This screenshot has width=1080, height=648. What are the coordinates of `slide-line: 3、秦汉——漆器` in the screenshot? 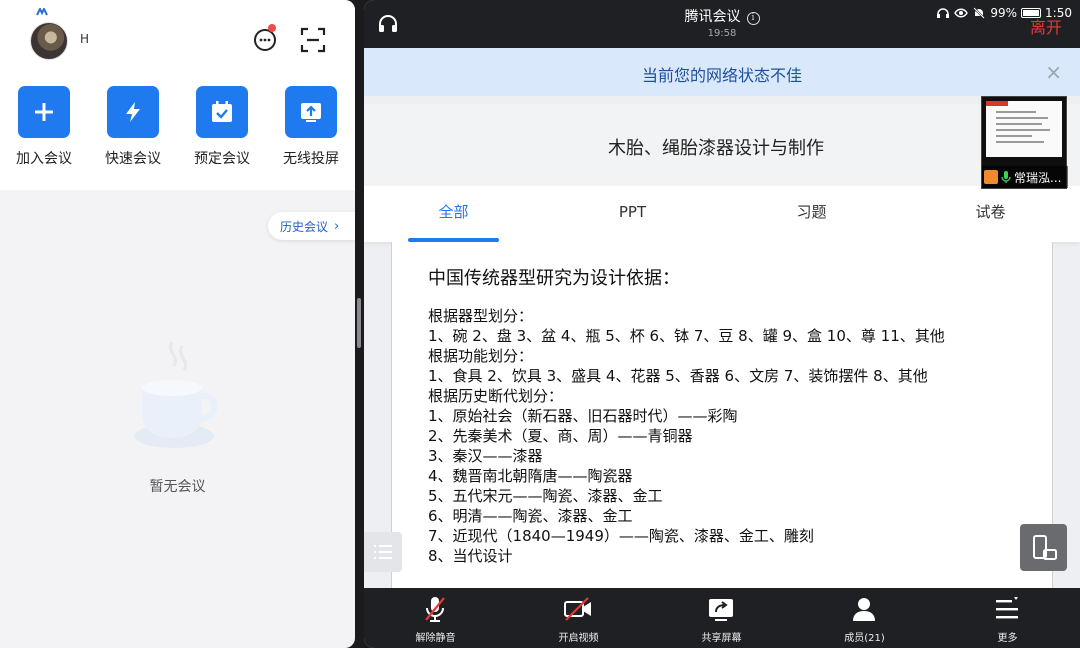 It's located at (485, 456).